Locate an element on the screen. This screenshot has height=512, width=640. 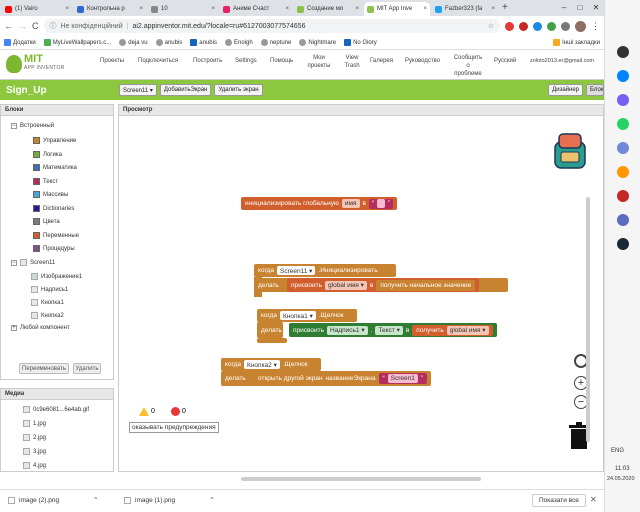
block-category: Цвета is located at coordinates (46, 221).